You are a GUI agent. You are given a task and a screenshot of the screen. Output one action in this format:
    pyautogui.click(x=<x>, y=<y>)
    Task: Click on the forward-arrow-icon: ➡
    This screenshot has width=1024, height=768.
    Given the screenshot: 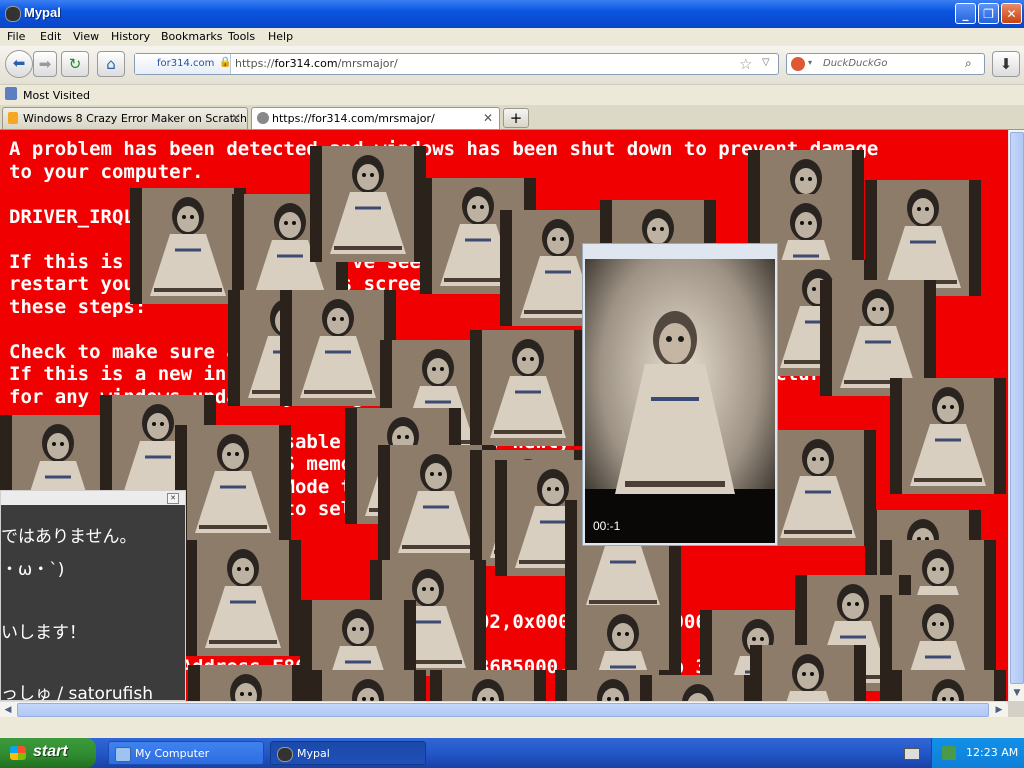 What is the action you would take?
    pyautogui.click(x=45, y=64)
    